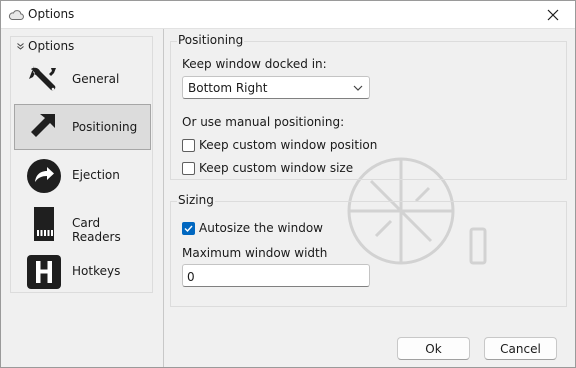 This screenshot has height=368, width=576. What do you see at coordinates (288, 145) in the screenshot?
I see `keep-position-label: Keep custom window position` at bounding box center [288, 145].